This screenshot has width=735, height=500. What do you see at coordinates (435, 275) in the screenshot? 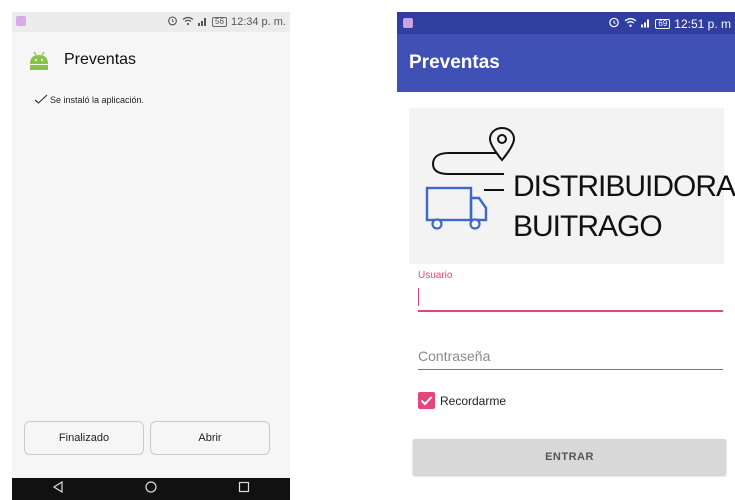
I see `username-label: Usuario` at bounding box center [435, 275].